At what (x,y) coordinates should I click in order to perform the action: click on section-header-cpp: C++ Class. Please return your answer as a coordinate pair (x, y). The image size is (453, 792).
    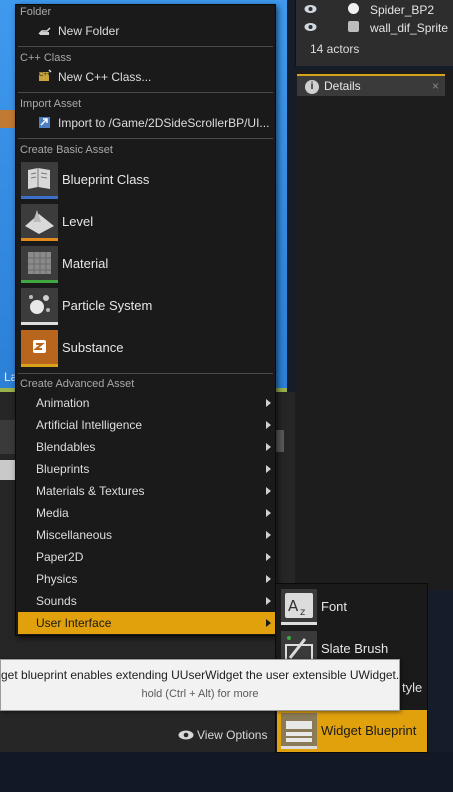
    Looking at the image, I should click on (46, 58).